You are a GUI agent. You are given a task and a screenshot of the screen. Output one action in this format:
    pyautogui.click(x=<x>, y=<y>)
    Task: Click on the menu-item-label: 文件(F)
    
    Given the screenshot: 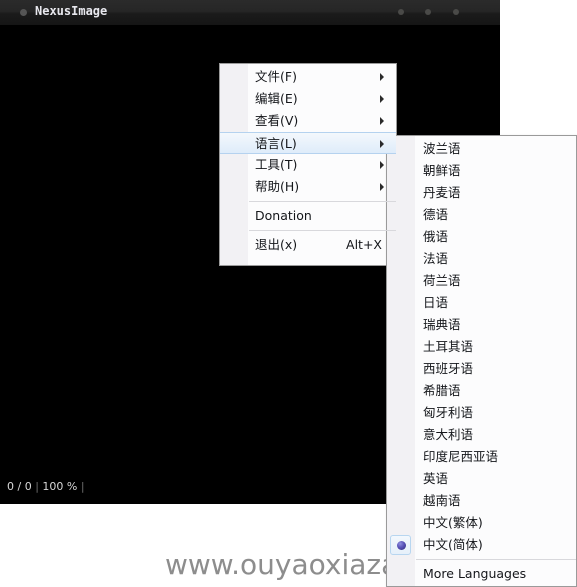 What is the action you would take?
    pyautogui.click(x=276, y=76)
    